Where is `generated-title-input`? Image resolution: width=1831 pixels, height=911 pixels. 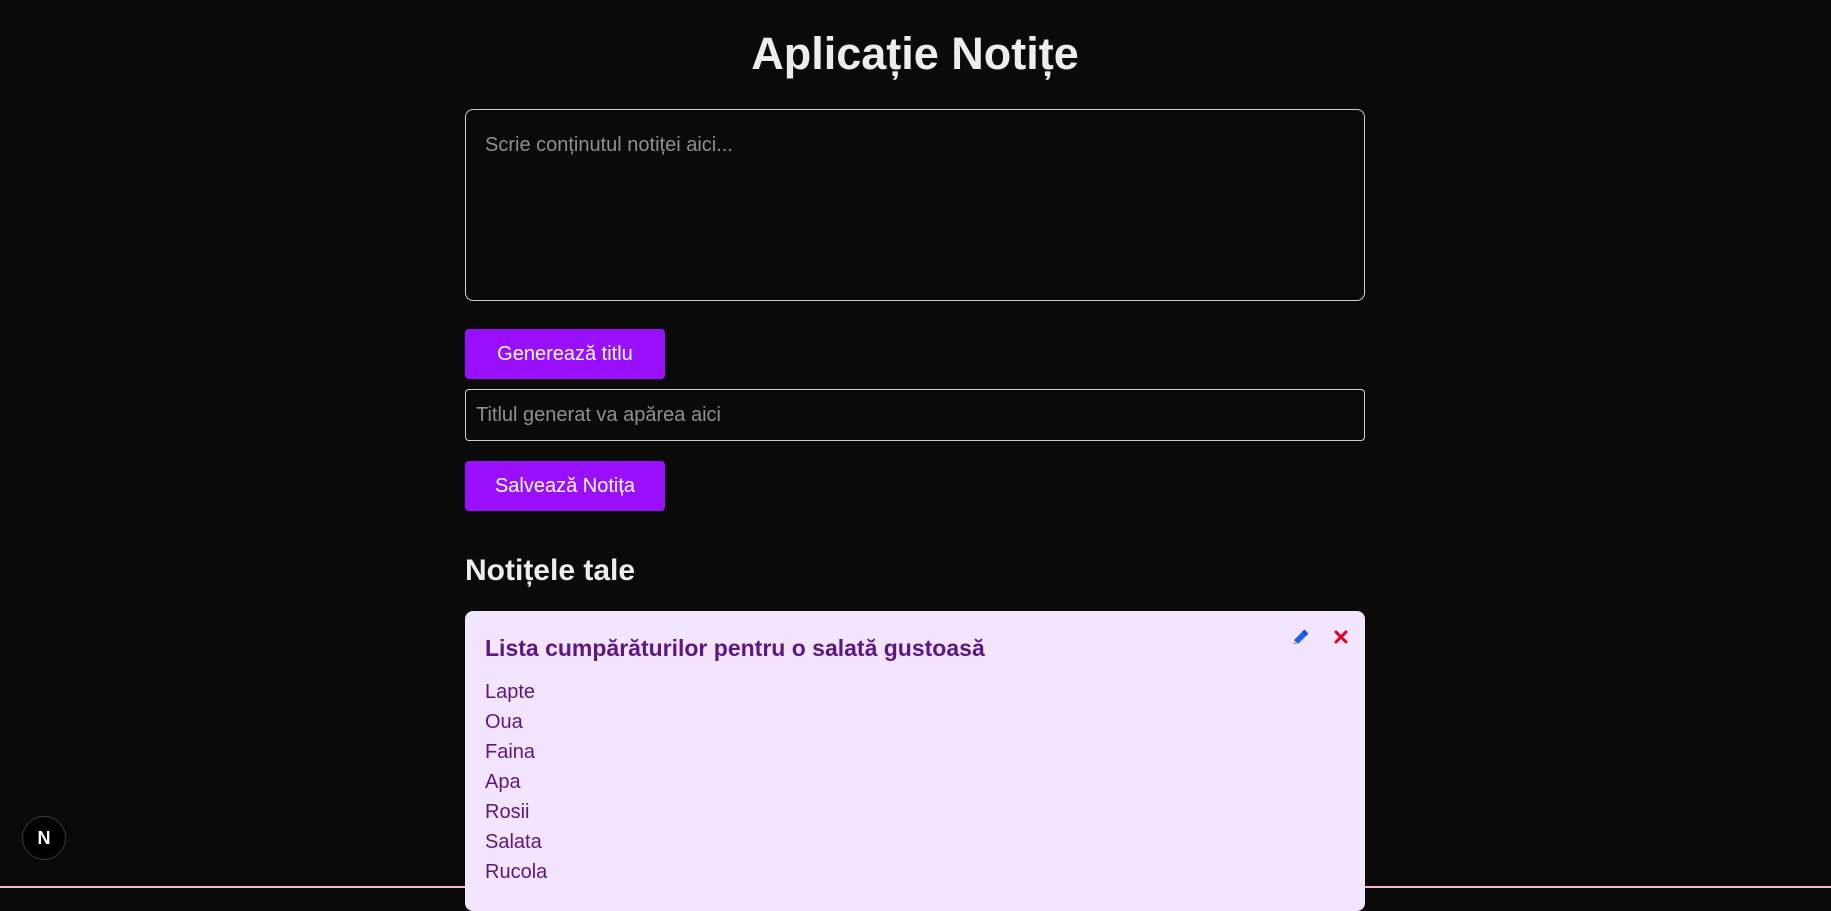
generated-title-input is located at coordinates (915, 415).